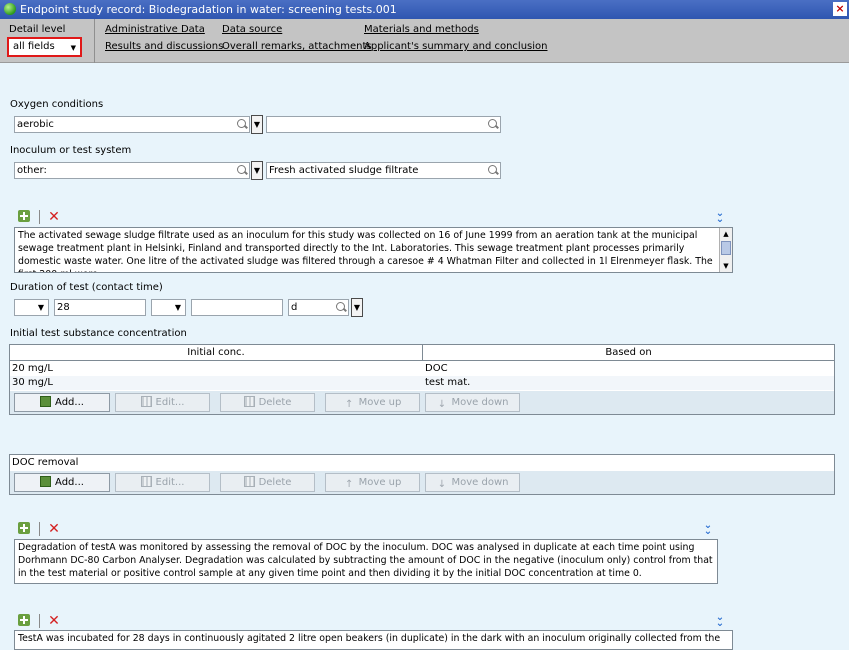 The image size is (849, 650). I want to click on oxygen-conditions-label: Oxygen conditions, so click(57, 104).